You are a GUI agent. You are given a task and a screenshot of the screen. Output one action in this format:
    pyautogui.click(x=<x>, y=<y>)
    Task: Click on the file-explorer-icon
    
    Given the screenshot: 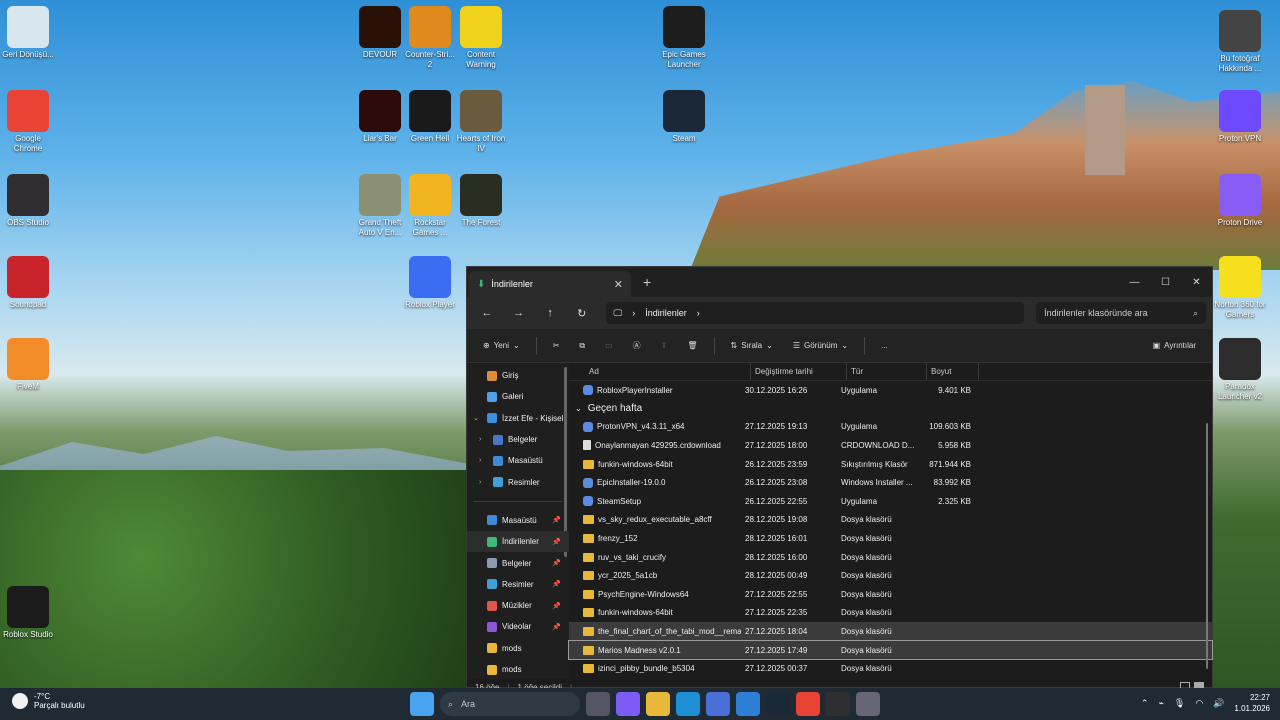 What is the action you would take?
    pyautogui.click(x=658, y=704)
    